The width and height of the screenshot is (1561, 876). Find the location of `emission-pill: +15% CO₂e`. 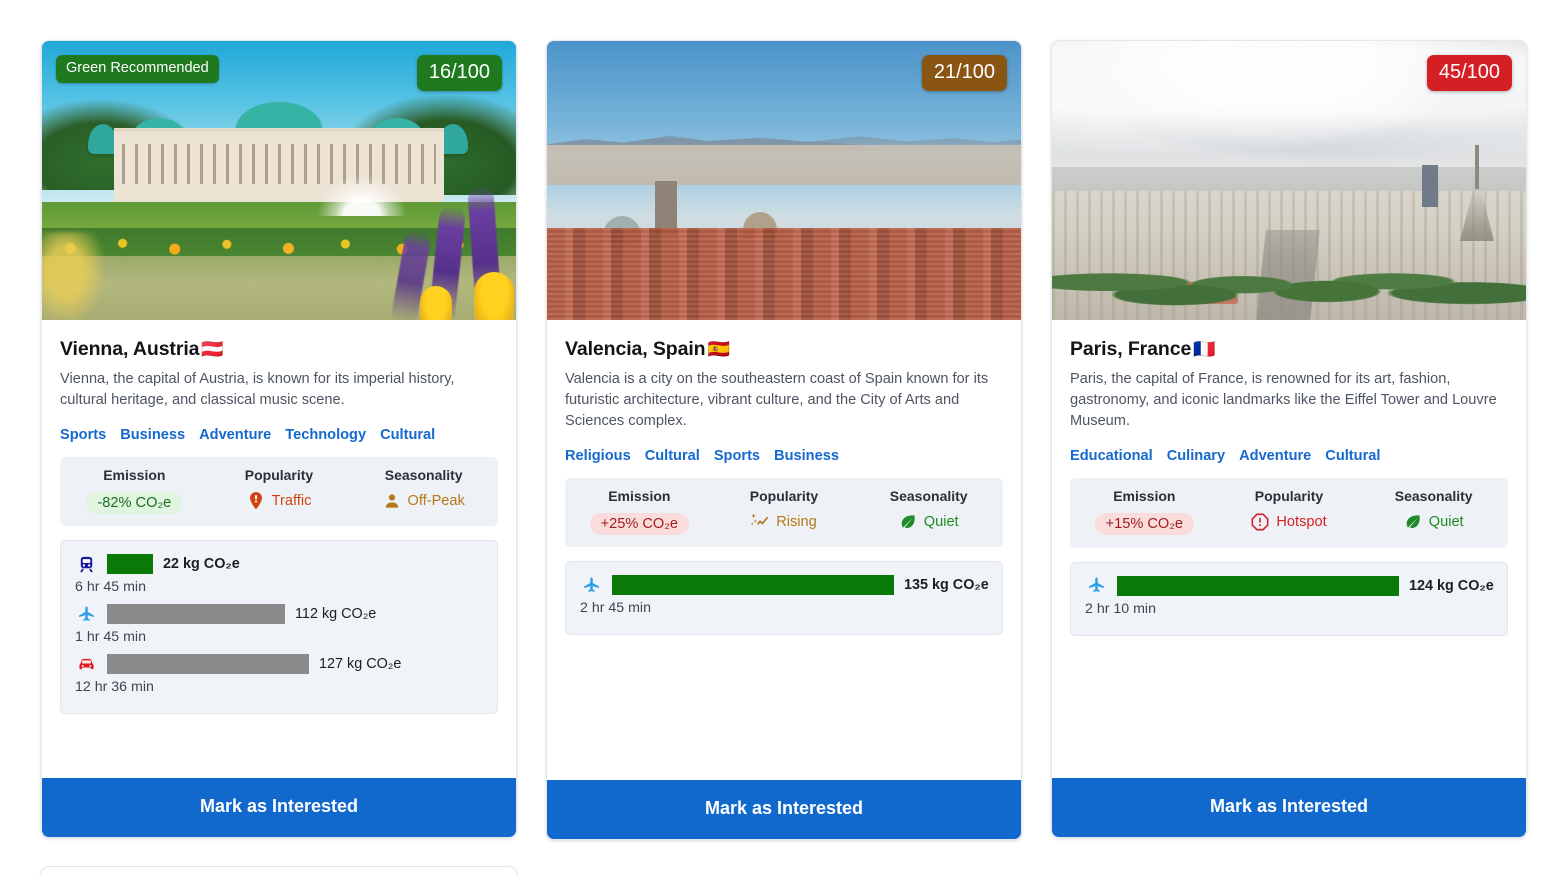

emission-pill: +15% CO₂e is located at coordinates (1144, 523).